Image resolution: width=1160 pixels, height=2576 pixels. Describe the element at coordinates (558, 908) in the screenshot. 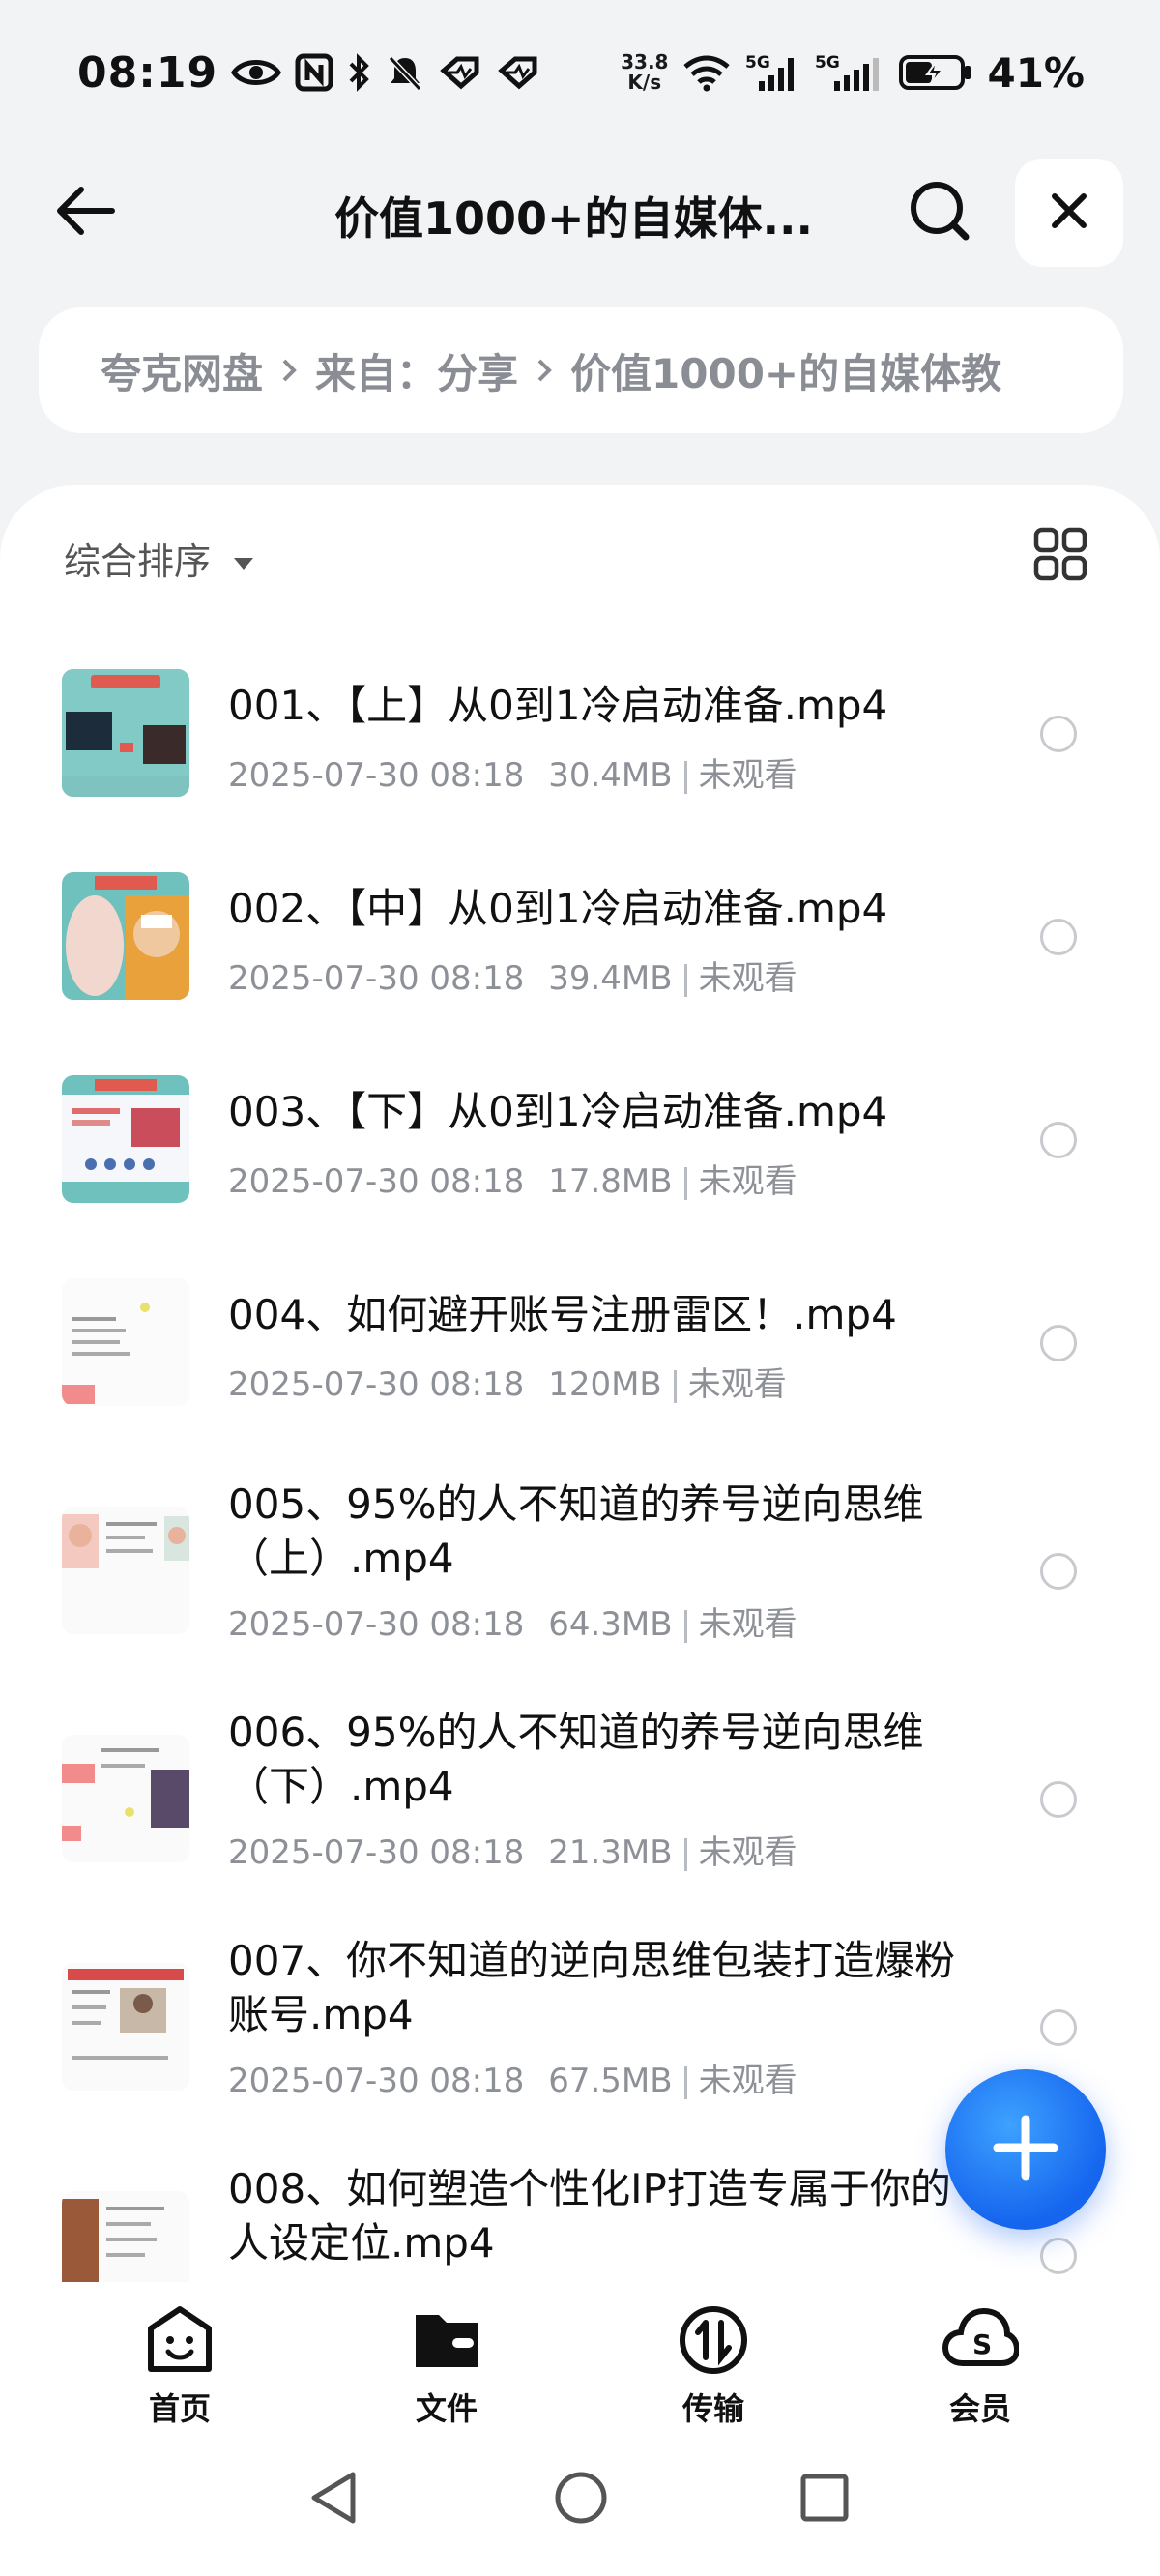

I see `file-name: 002、【中】从0到1冷启动准备.mp4` at that location.